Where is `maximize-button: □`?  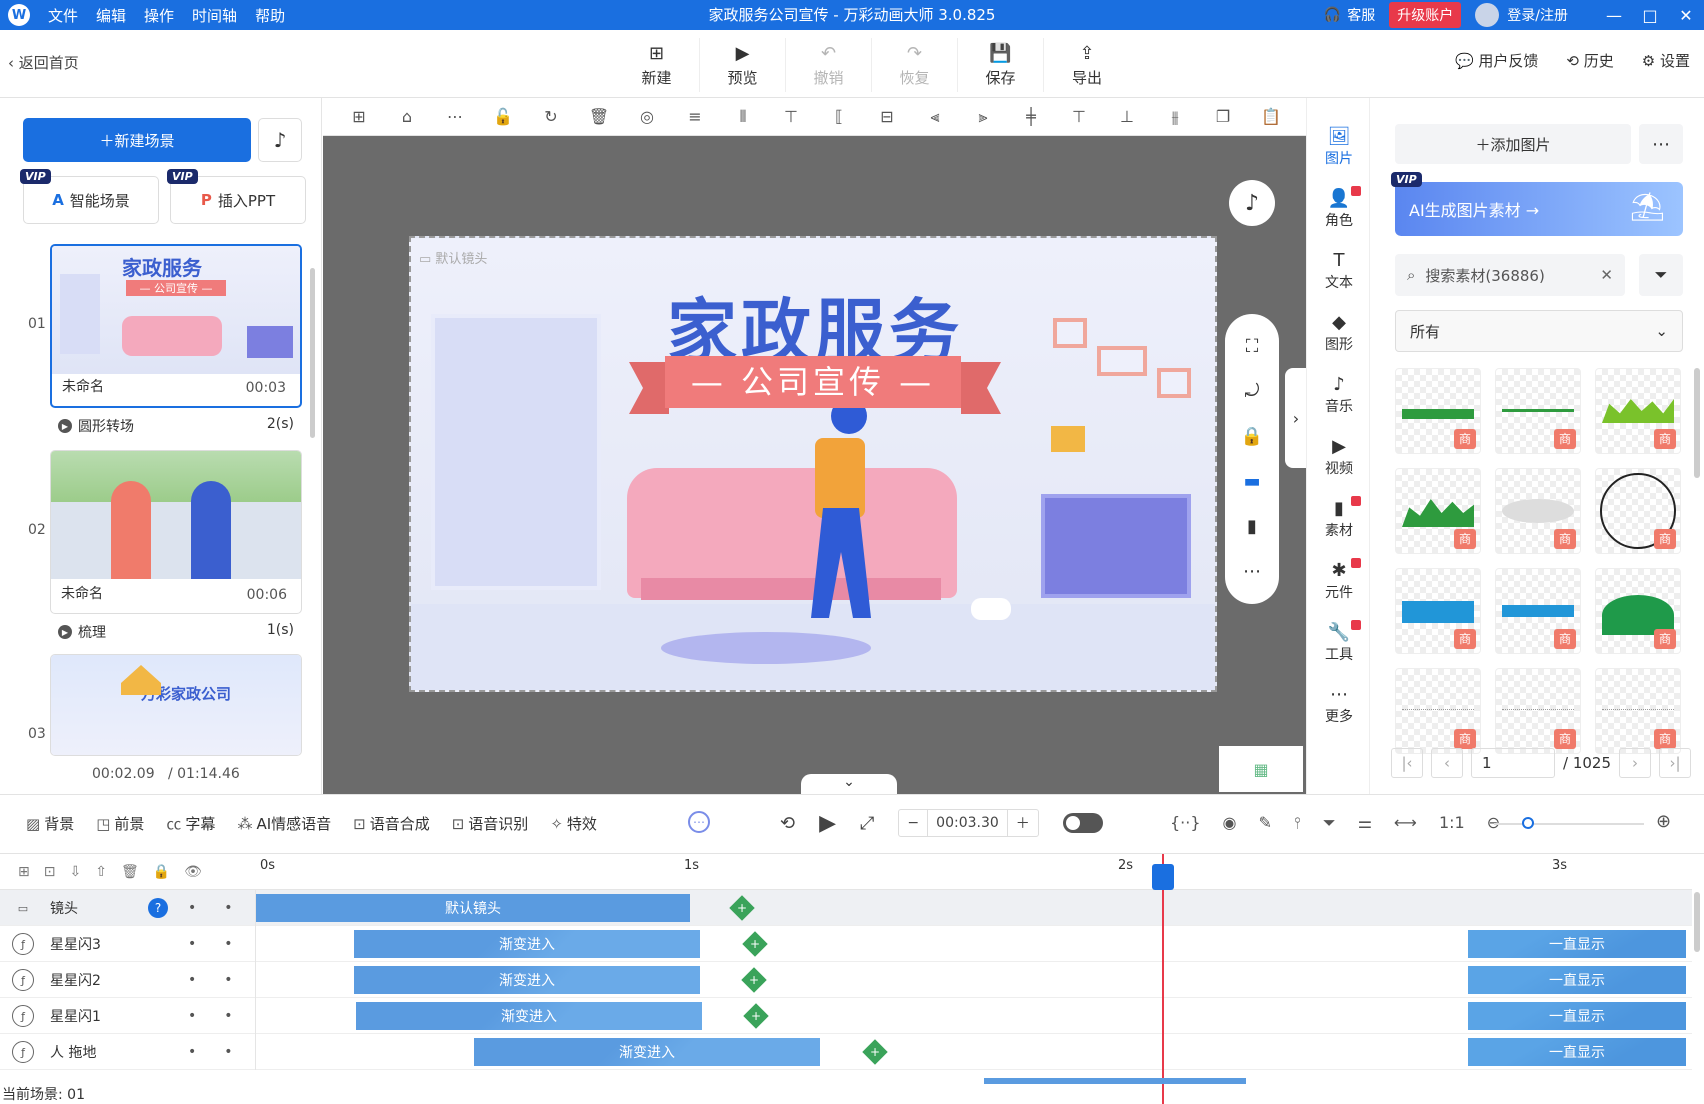
maximize-button: □ is located at coordinates (1650, 15).